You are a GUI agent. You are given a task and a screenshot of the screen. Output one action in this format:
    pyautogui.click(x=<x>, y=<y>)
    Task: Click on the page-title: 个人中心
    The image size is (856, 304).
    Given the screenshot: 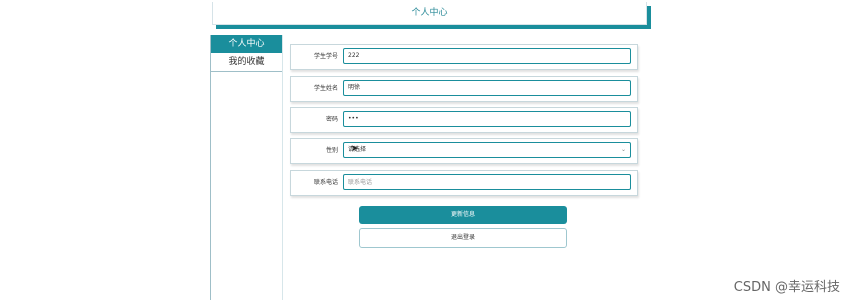 What is the action you would take?
    pyautogui.click(x=429, y=13)
    